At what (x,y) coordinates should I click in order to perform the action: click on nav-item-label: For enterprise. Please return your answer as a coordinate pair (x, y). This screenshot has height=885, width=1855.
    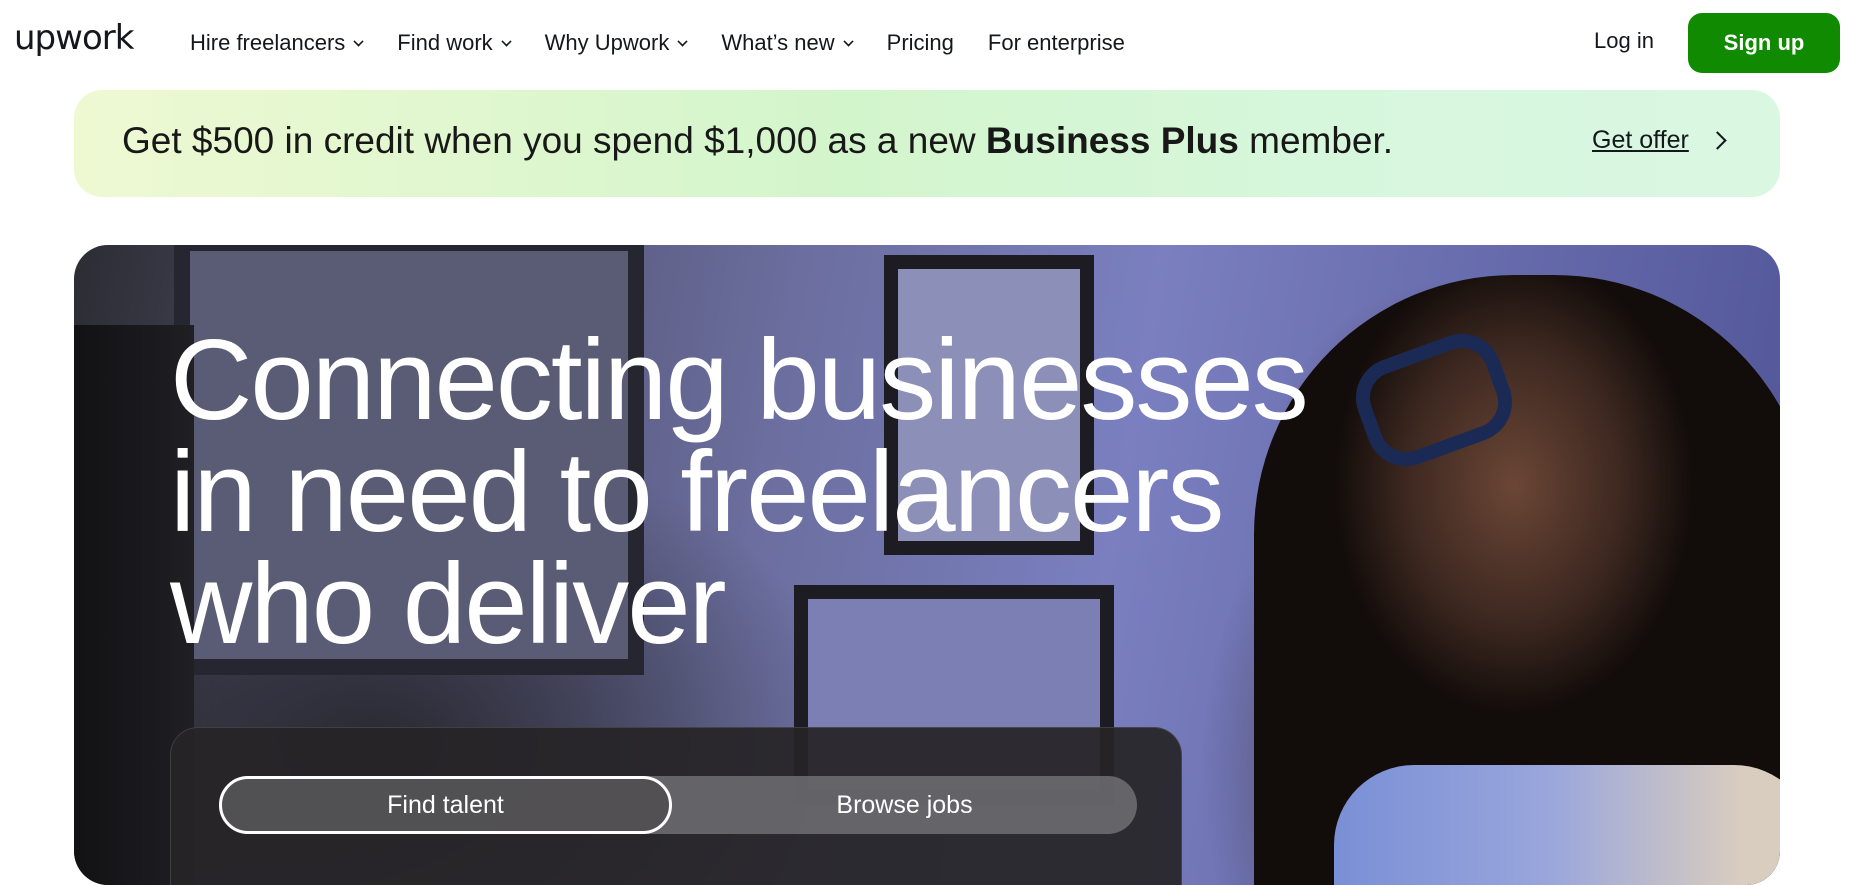
    Looking at the image, I should click on (1056, 42).